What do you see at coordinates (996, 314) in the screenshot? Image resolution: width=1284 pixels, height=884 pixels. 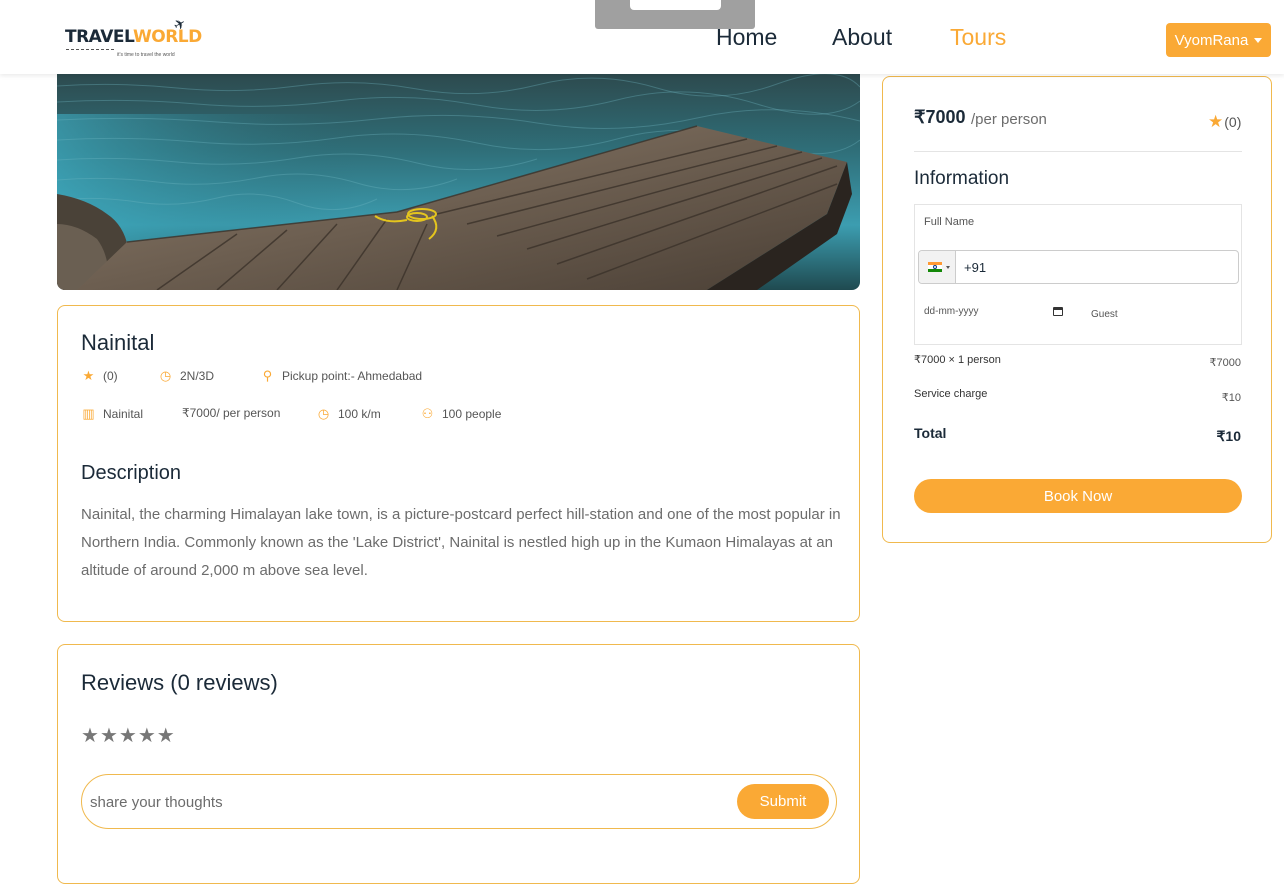 I see `date-field: dd-mm-yyyy` at bounding box center [996, 314].